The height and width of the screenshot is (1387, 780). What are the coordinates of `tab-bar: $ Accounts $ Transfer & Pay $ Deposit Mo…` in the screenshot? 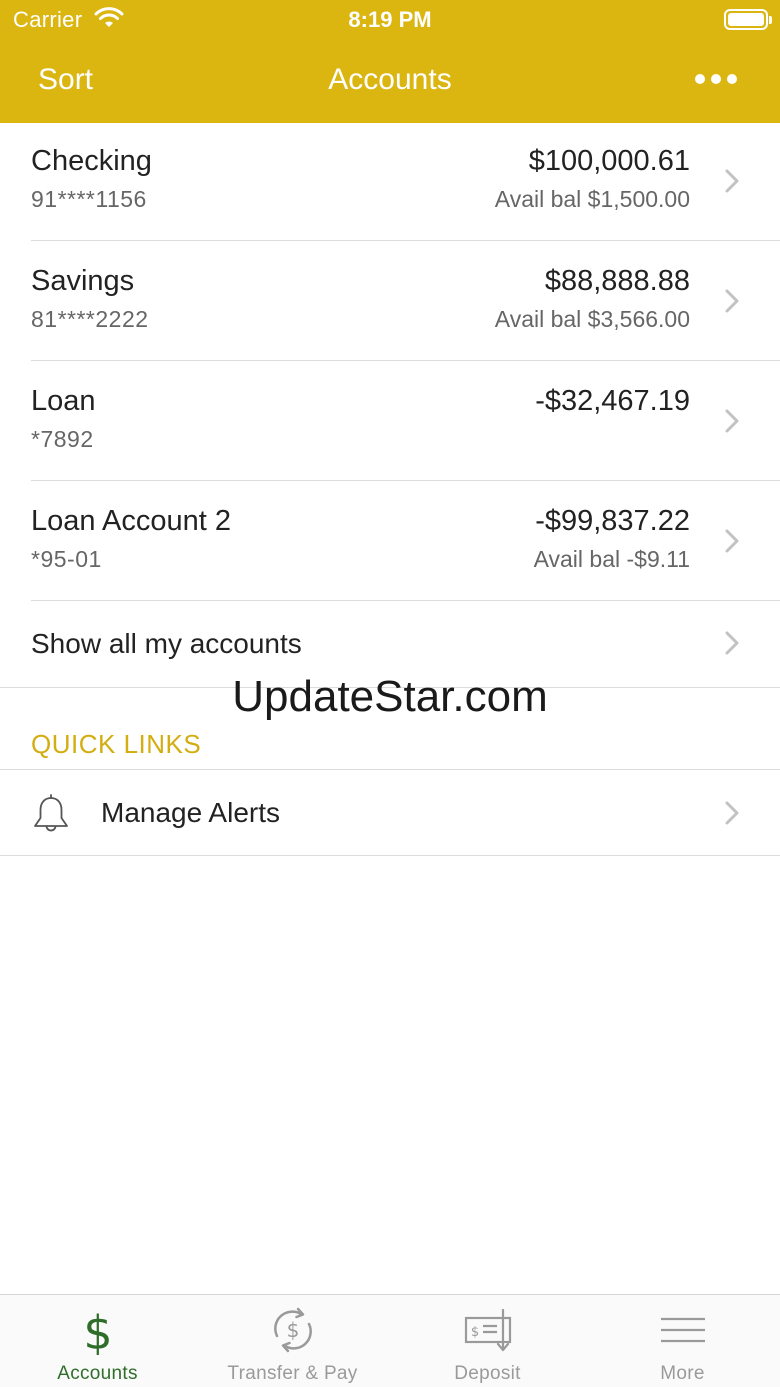 It's located at (390, 1340).